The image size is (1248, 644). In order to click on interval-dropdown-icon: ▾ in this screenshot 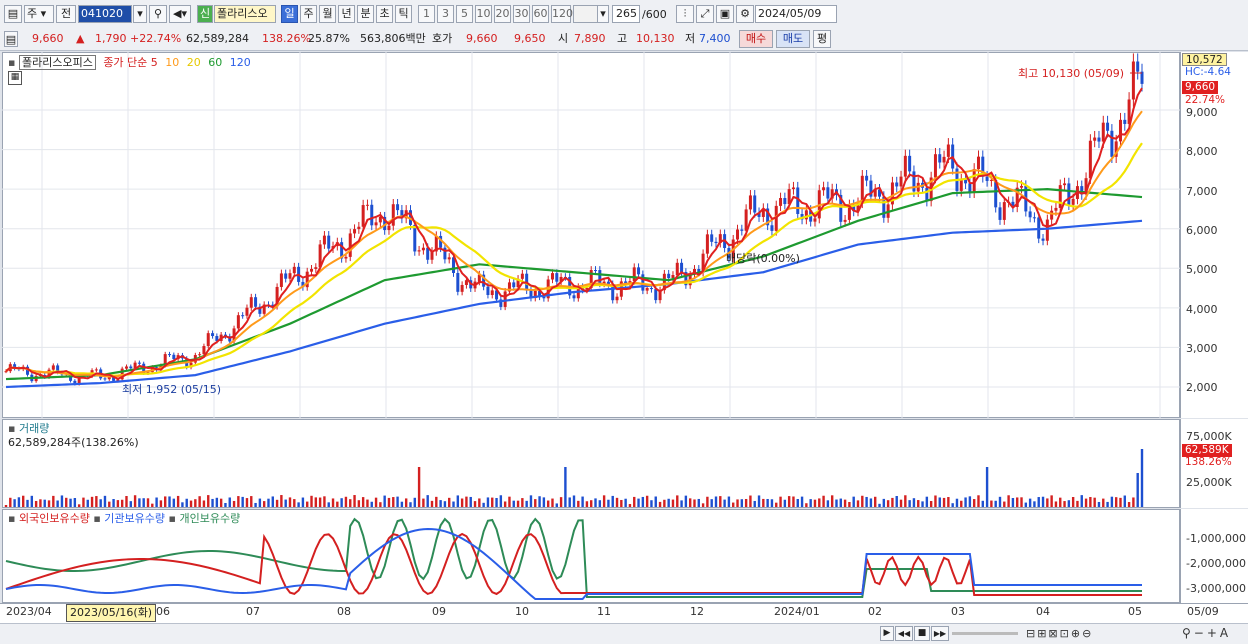, I will do `click(603, 14)`.